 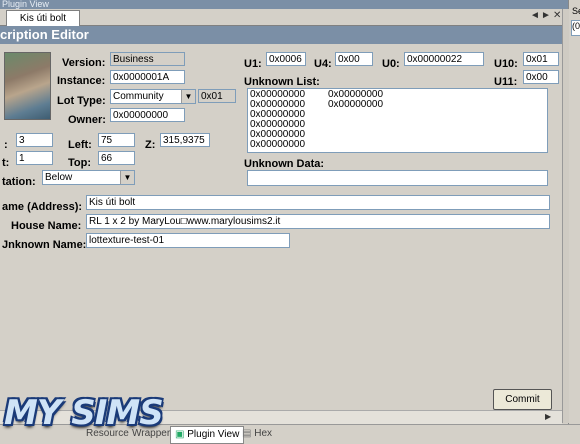 What do you see at coordinates (150, 145) in the screenshot?
I see `z-label: Z:` at bounding box center [150, 145].